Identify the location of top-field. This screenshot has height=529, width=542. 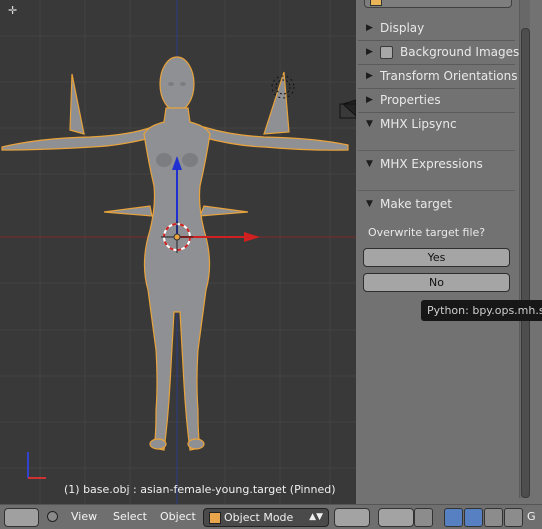
(438, 4).